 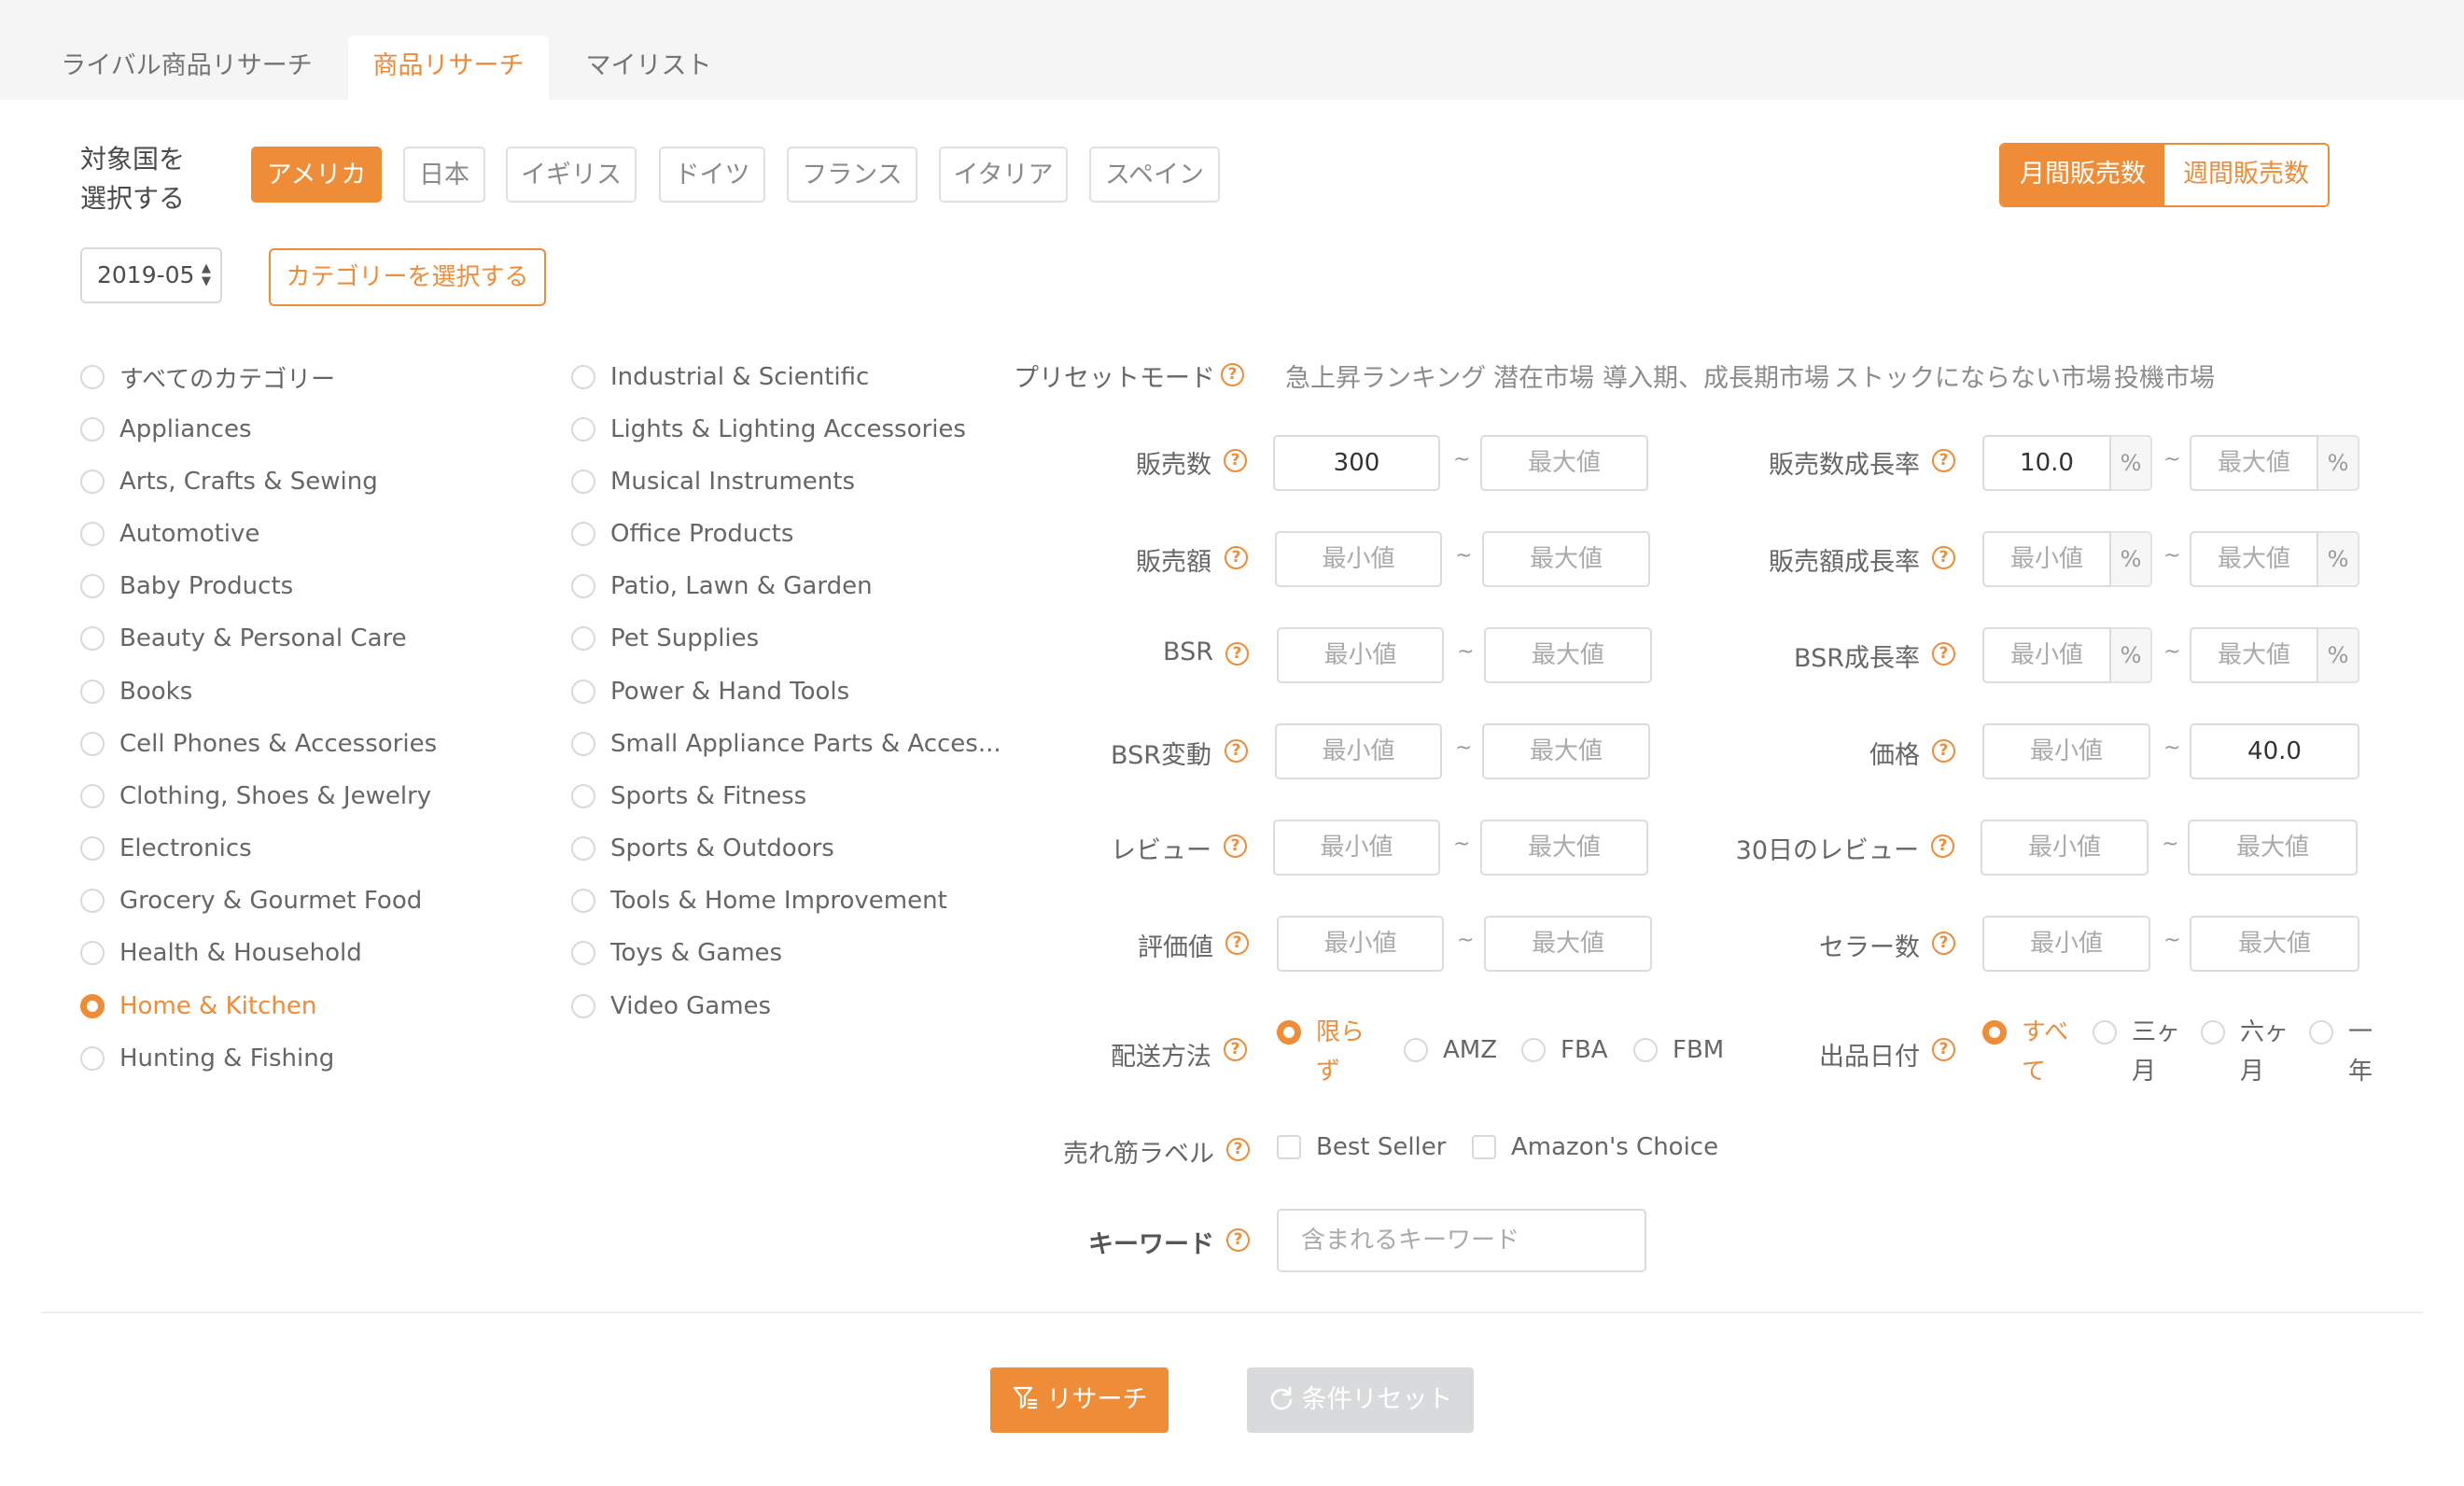 I want to click on category-radio-toys: Toys & Games, so click(x=676, y=953).